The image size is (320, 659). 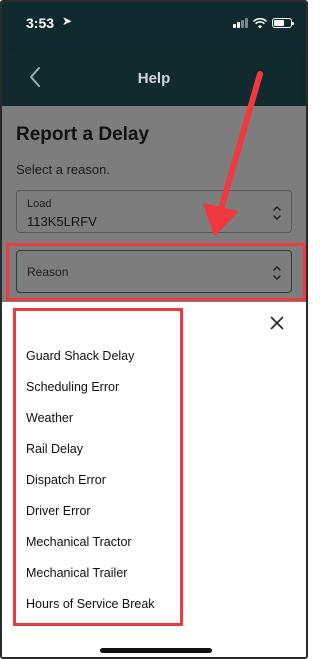 What do you see at coordinates (277, 323) in the screenshot?
I see `close-icon` at bounding box center [277, 323].